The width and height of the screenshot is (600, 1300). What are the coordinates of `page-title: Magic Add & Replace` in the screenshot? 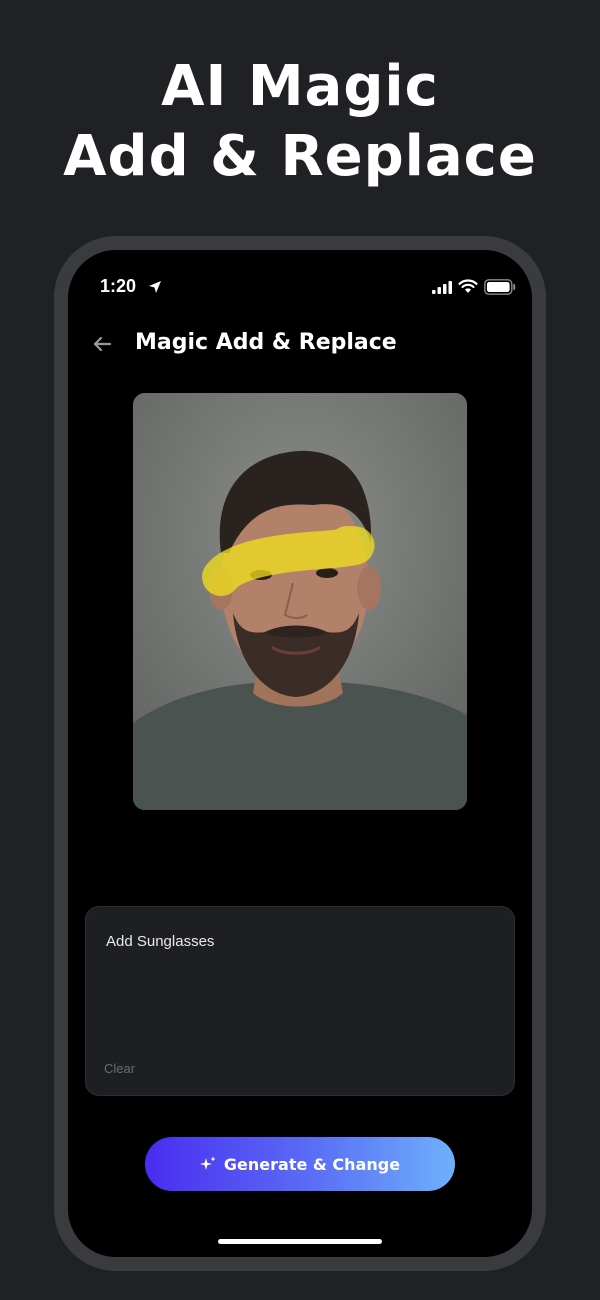 It's located at (266, 342).